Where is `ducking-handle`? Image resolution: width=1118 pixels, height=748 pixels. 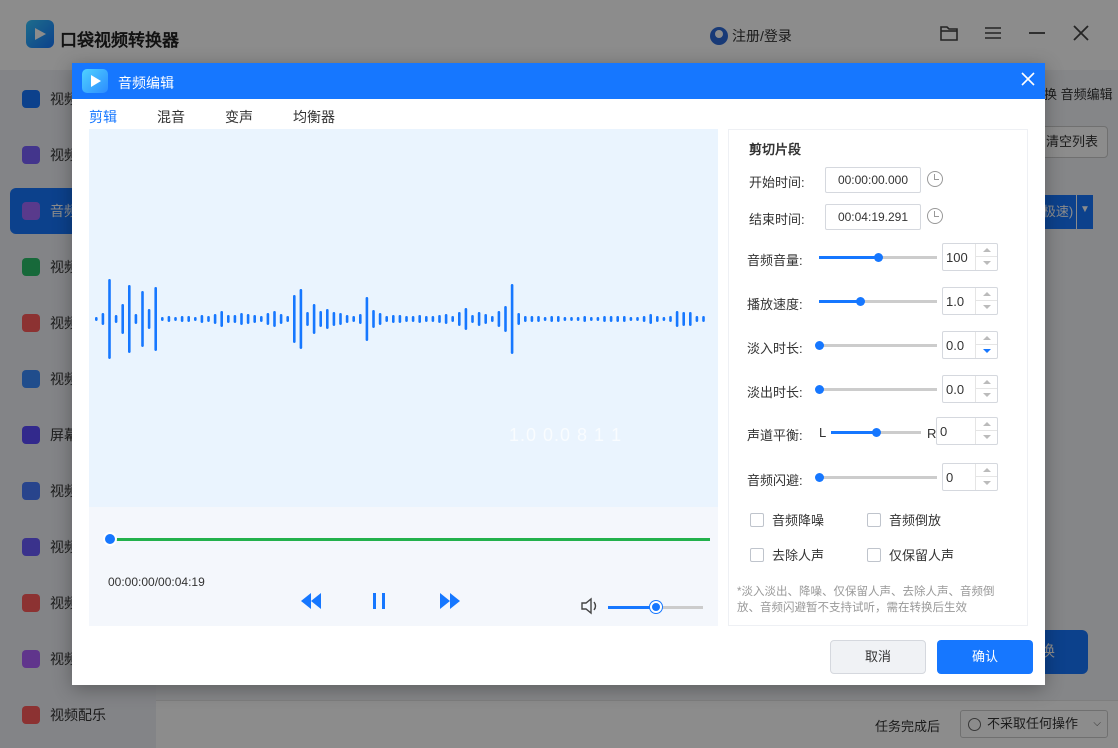
ducking-handle is located at coordinates (819, 477).